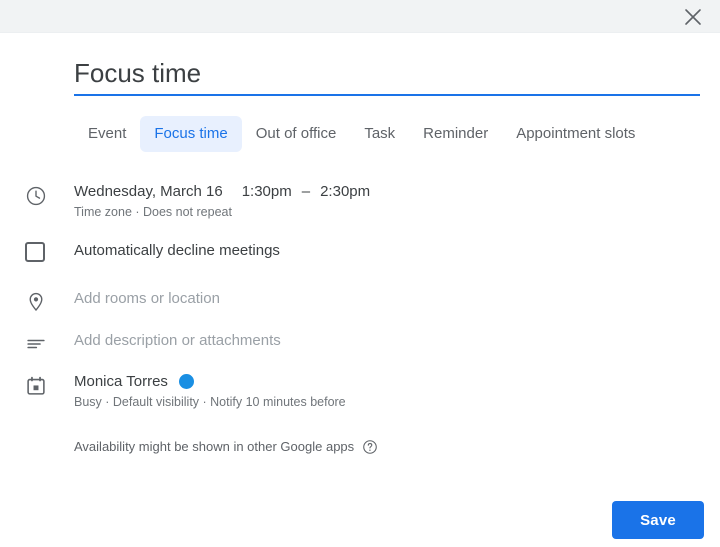  I want to click on datetime-line: Wednesday, March 16 1:30pm – 2:30pm, so click(222, 191).